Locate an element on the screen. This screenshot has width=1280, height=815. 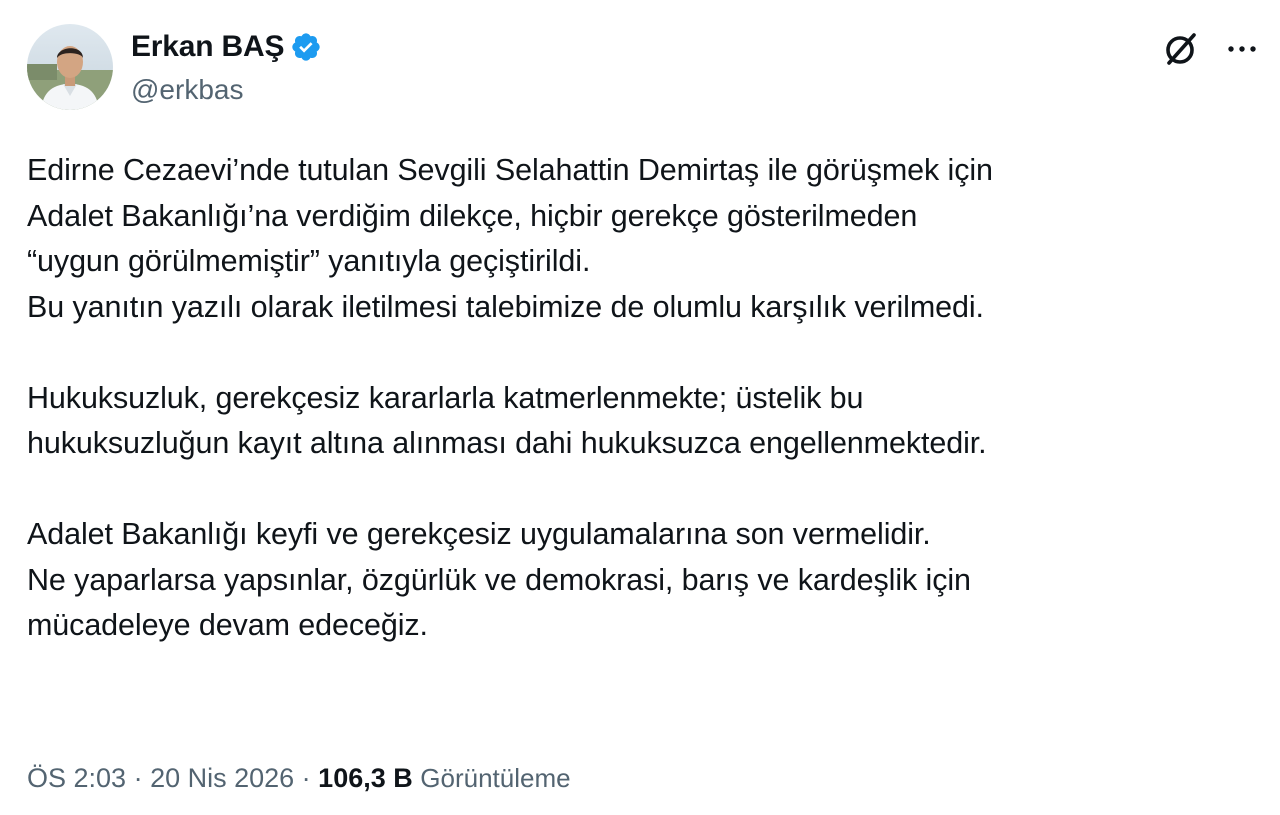
more-options-icon is located at coordinates (1242, 49).